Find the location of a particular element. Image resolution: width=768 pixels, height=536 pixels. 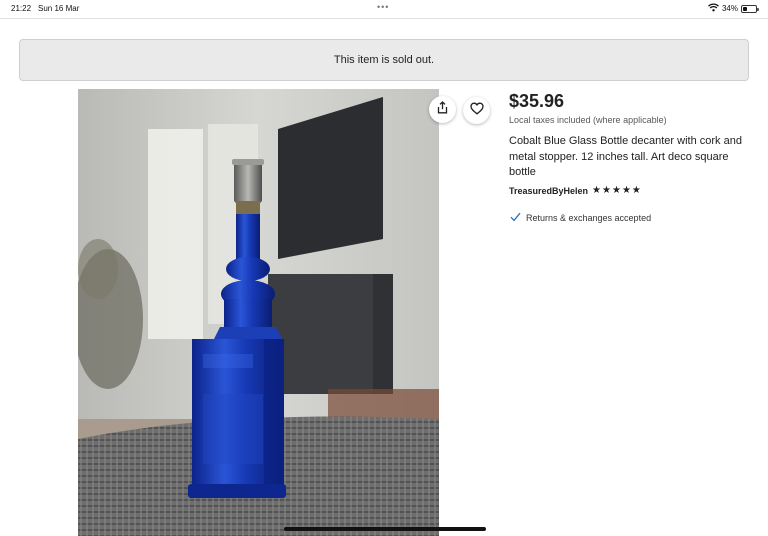

returns-text: Returns & exchanges accepted is located at coordinates (589, 218).